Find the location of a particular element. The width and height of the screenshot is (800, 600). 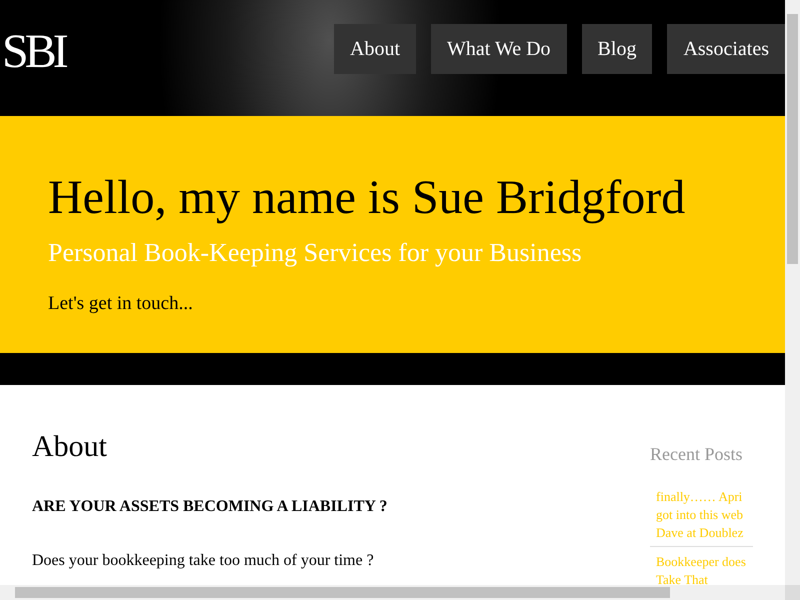

paragraph: Does your bookkeeping take too much of your time ? is located at coordinates (203, 561).